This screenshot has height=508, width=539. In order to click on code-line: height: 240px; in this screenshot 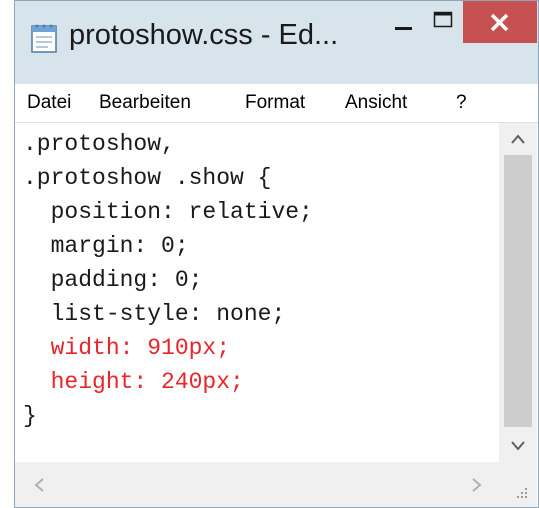, I will do `click(133, 382)`.